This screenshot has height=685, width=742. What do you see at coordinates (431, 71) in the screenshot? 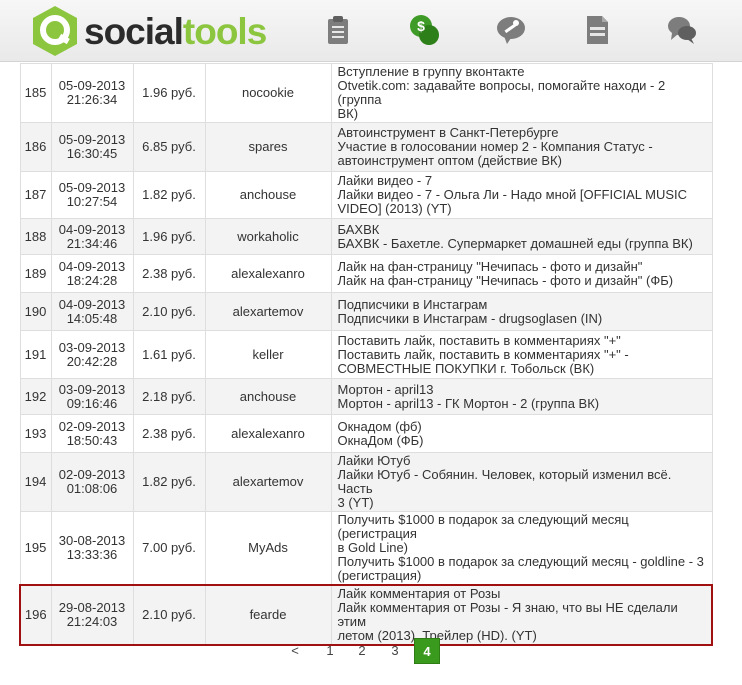
I see `row-description-line: Вступление в группу вконтакте` at bounding box center [431, 71].